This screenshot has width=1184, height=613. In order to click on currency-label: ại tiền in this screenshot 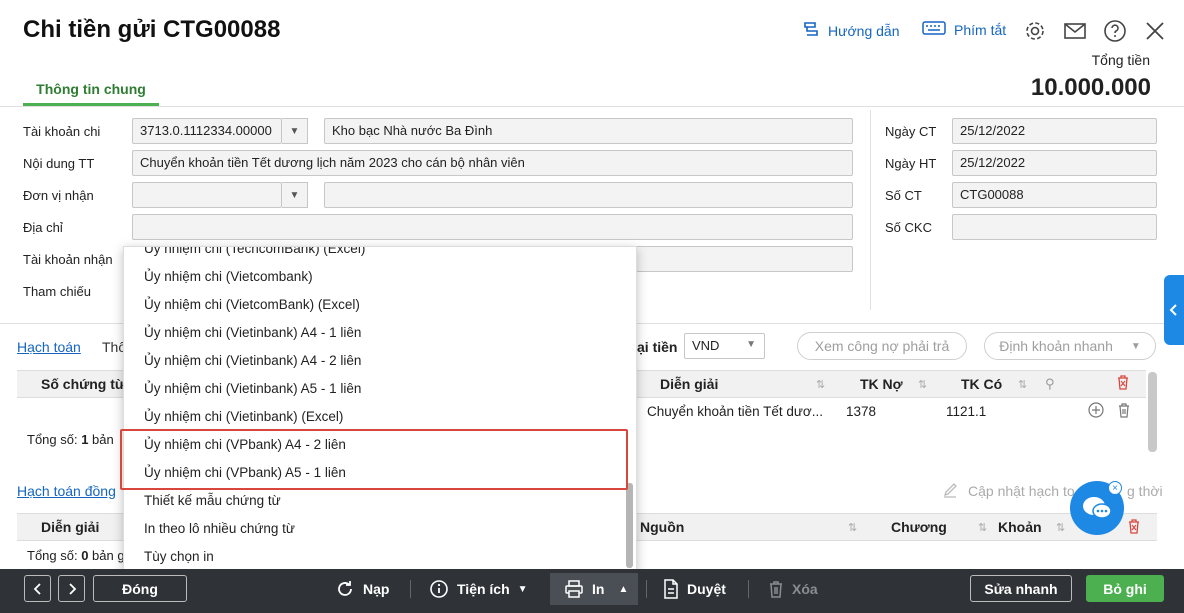, I will do `click(657, 347)`.